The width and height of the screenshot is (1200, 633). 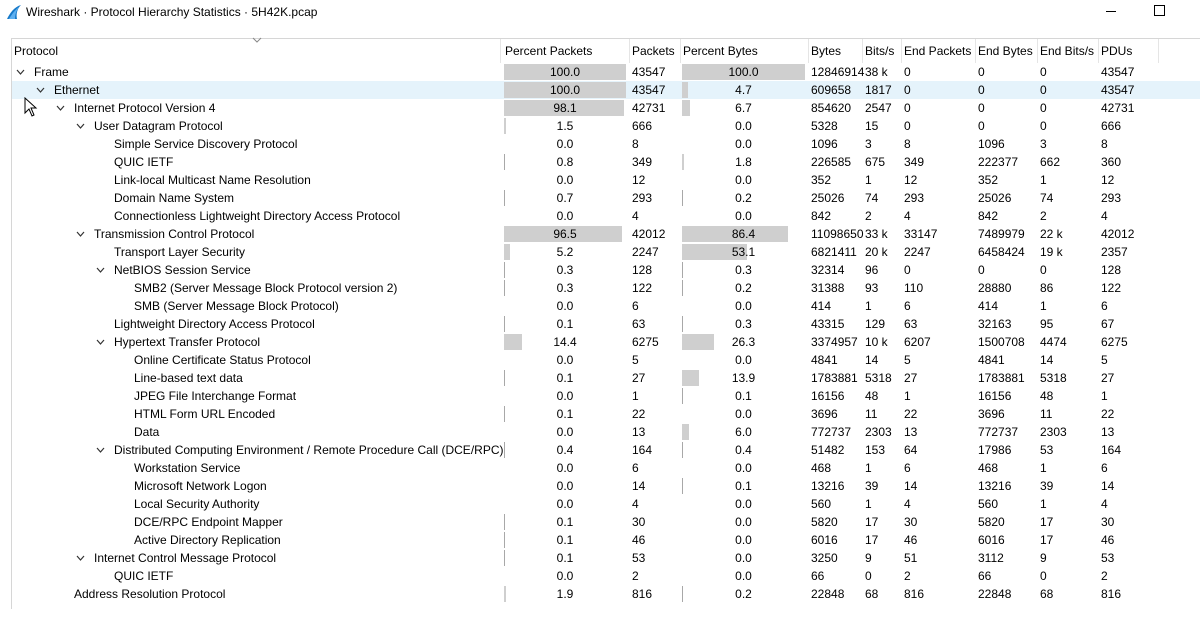 I want to click on bits-cell: 1, so click(x=868, y=306).